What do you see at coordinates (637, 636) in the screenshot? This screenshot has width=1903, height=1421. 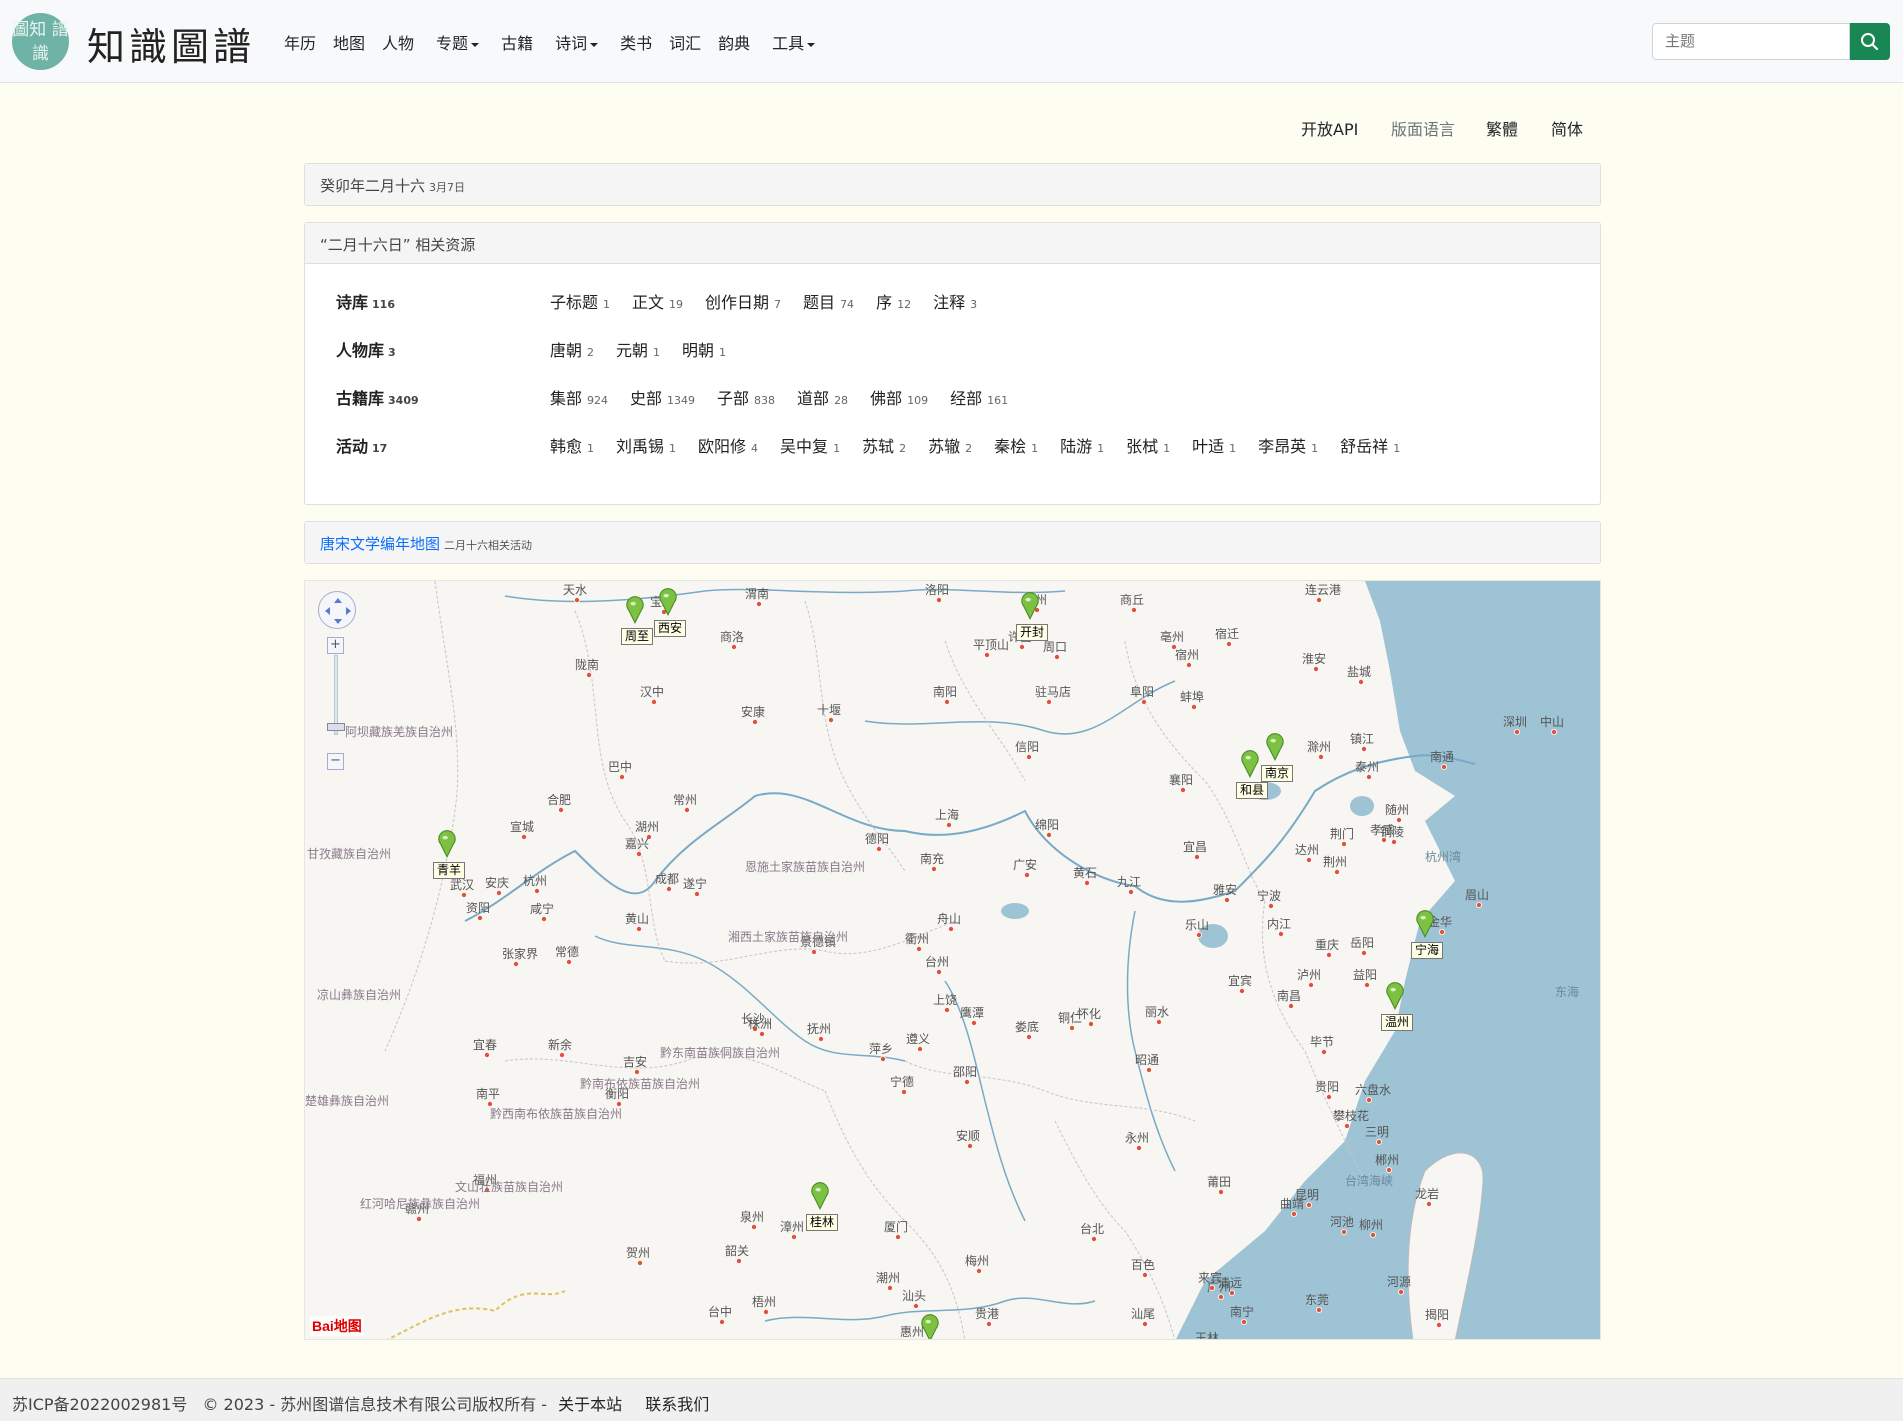 I see `map-marker-label: 周至` at bounding box center [637, 636].